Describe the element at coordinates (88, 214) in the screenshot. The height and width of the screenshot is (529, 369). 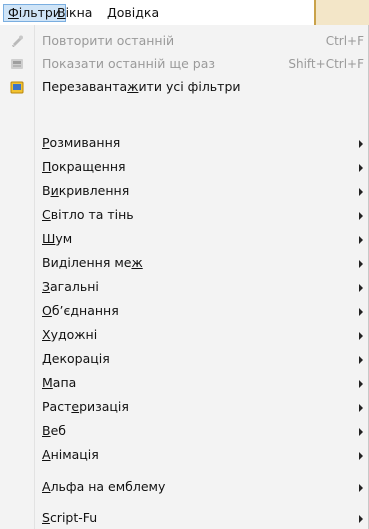
I see `submenu-light-shadow-label: Світло та тінь` at that location.